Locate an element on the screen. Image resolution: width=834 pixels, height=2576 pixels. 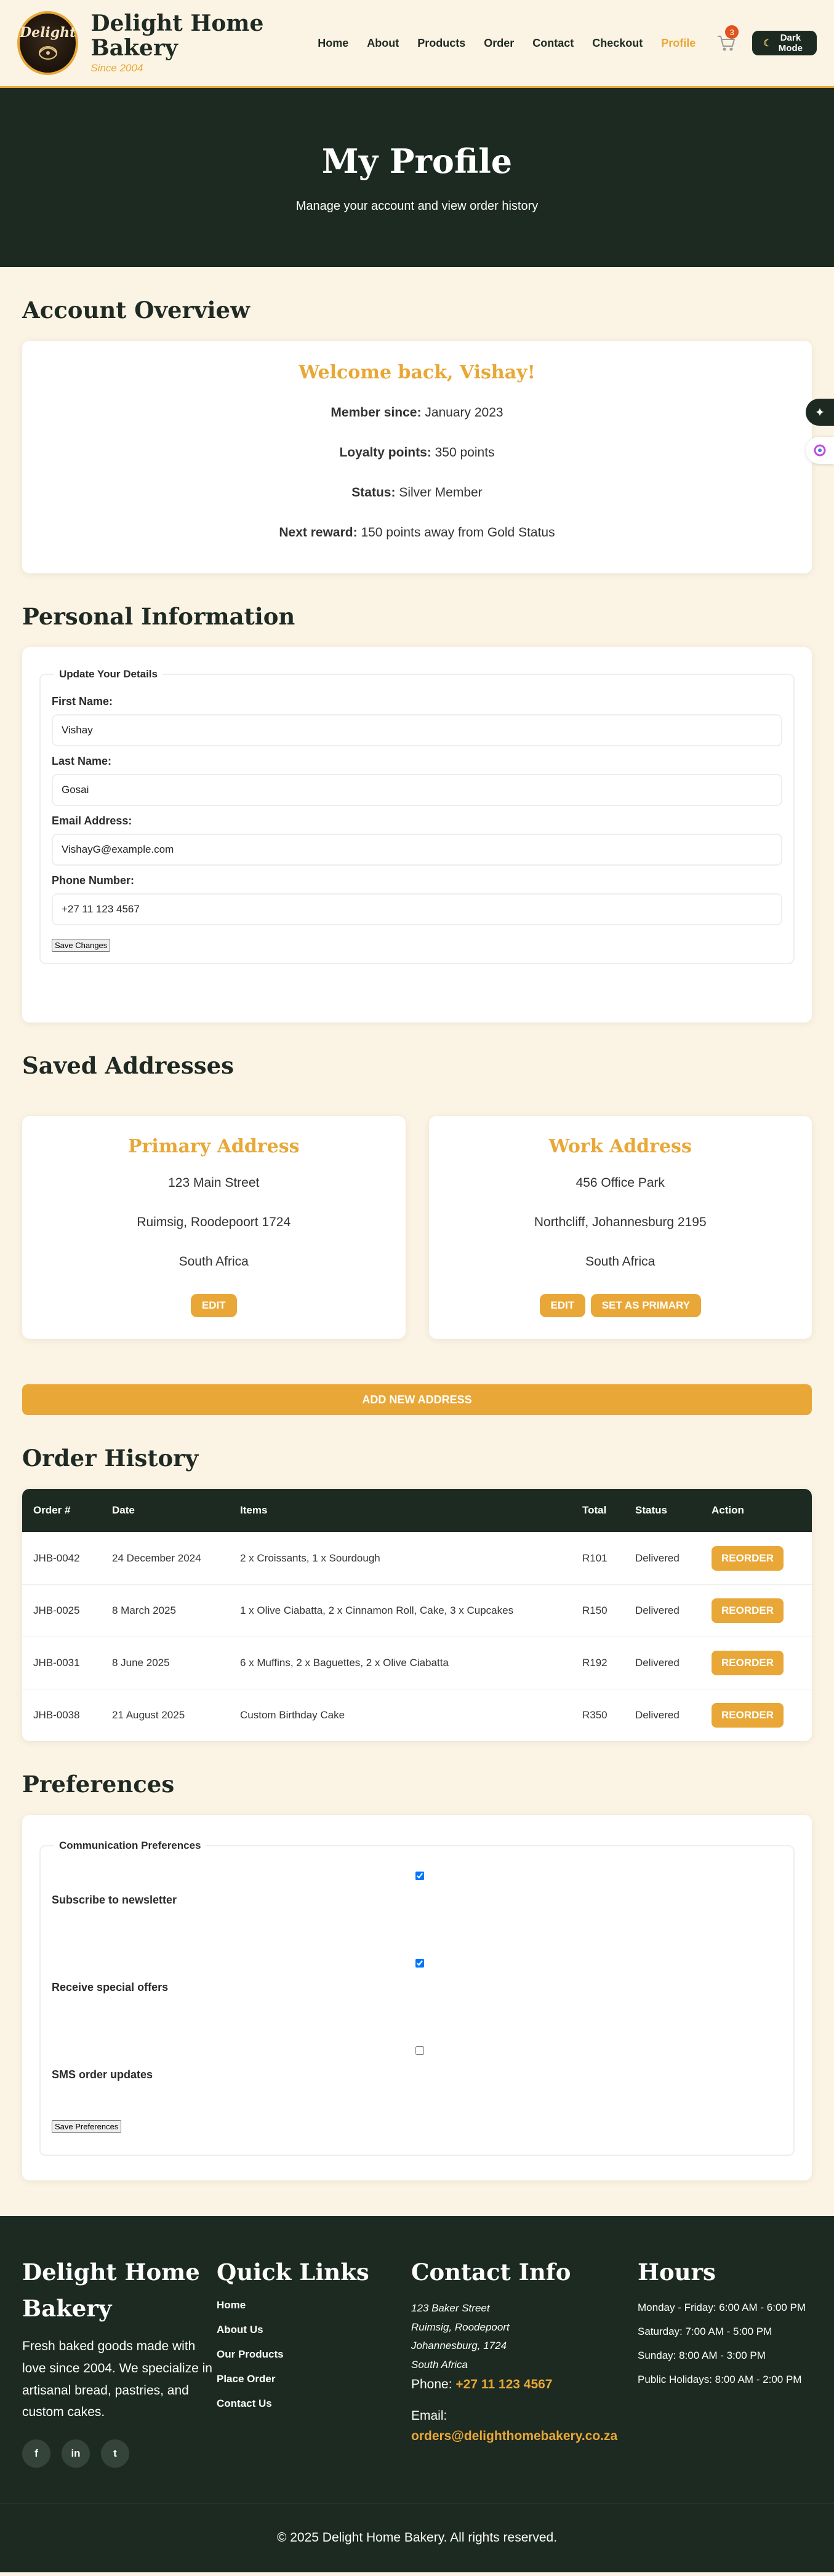
bakery-logo: Delight is located at coordinates (48, 43).